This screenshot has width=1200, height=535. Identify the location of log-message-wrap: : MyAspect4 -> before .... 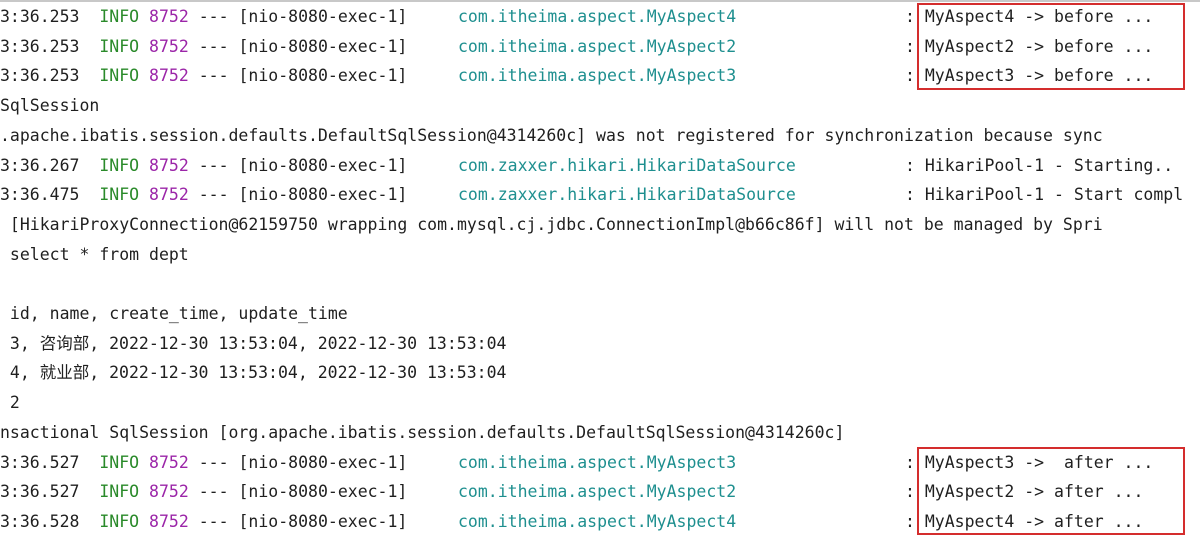
(1029, 17).